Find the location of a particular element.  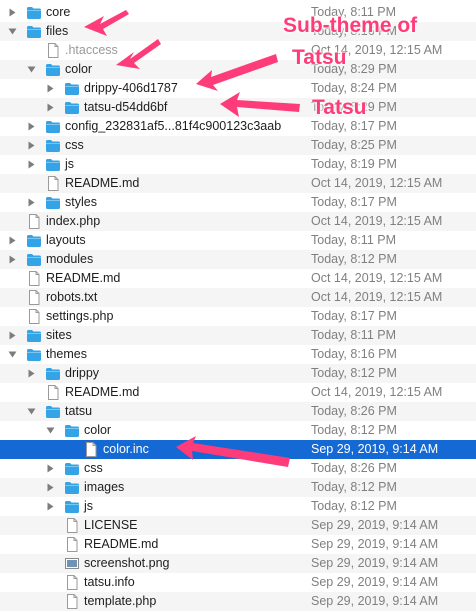

file-row: robots.txt Oct 14, 2019, 12:15 AM is located at coordinates (238, 297).